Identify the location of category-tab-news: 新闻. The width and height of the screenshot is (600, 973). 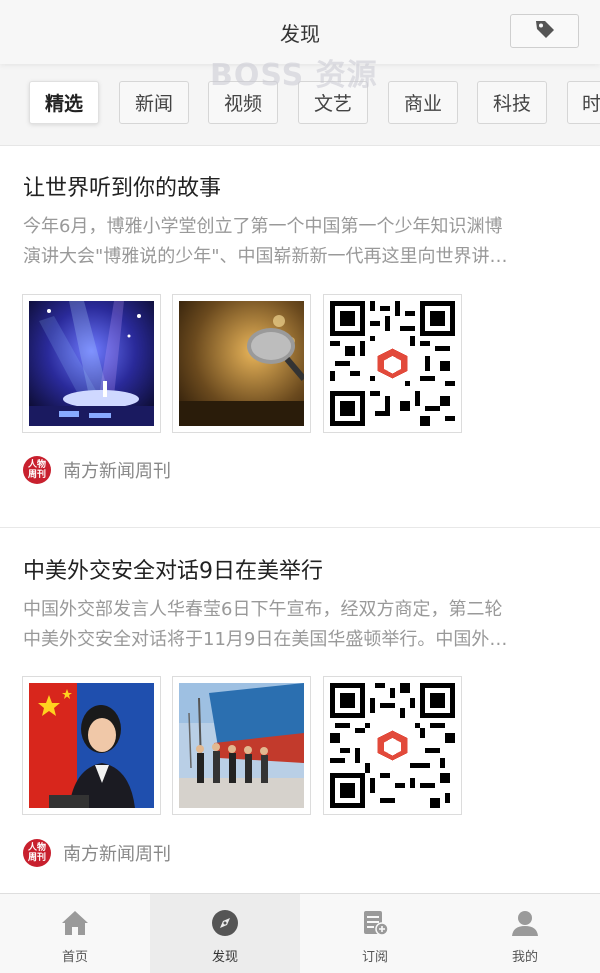
(154, 102).